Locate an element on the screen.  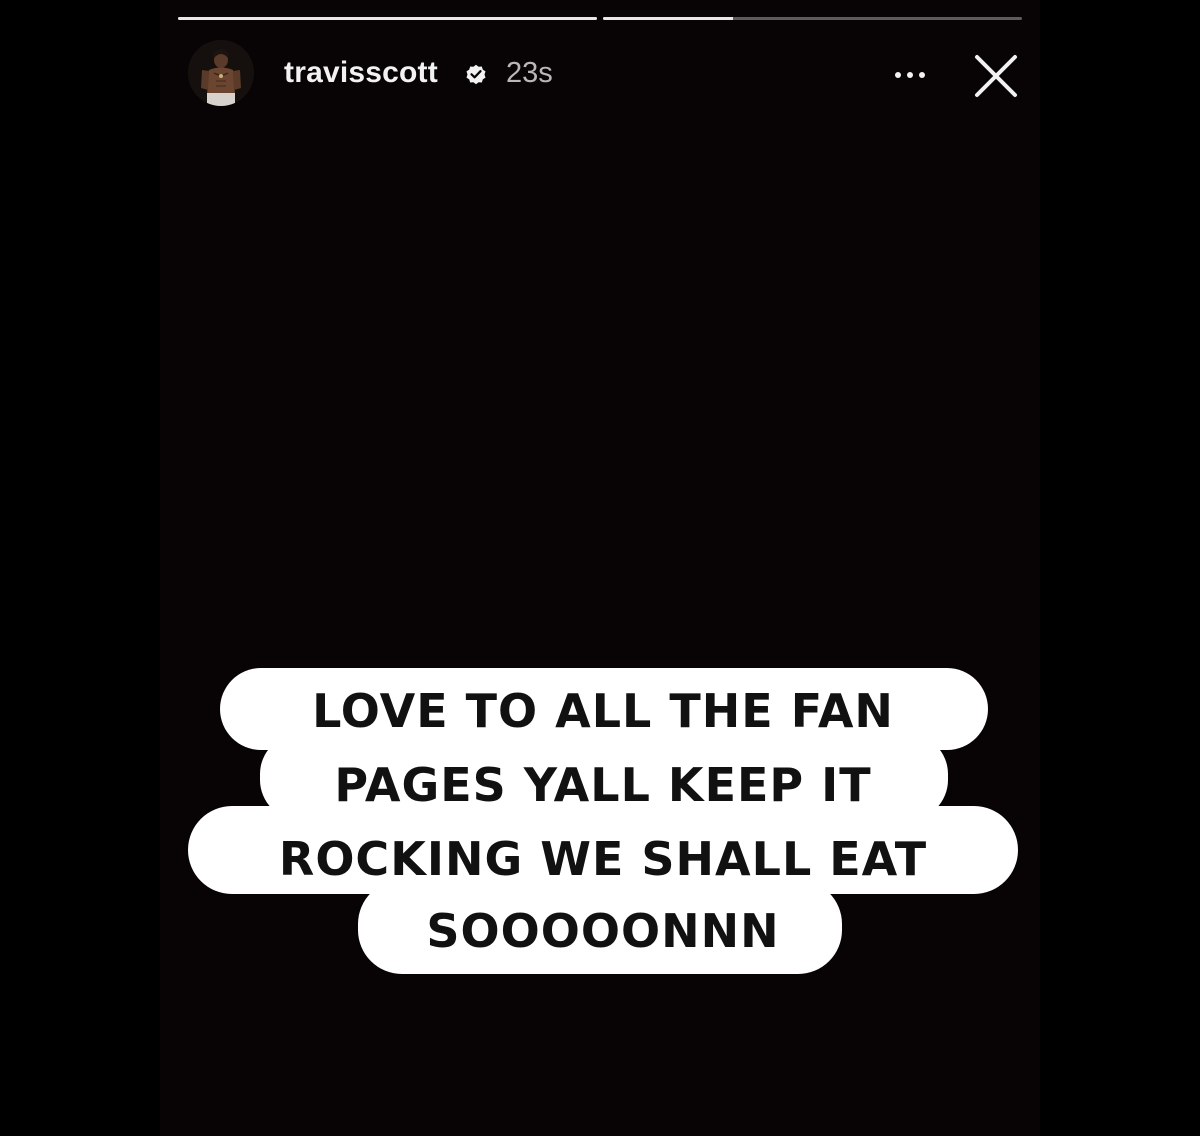
more-options-icon is located at coordinates (910, 75).